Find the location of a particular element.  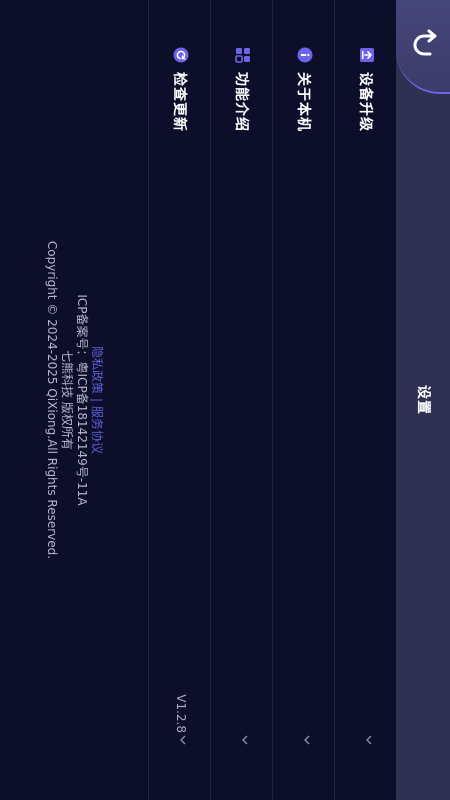

menu-item-check-update: 检查更新 V1.2.8 is located at coordinates (179, 400).